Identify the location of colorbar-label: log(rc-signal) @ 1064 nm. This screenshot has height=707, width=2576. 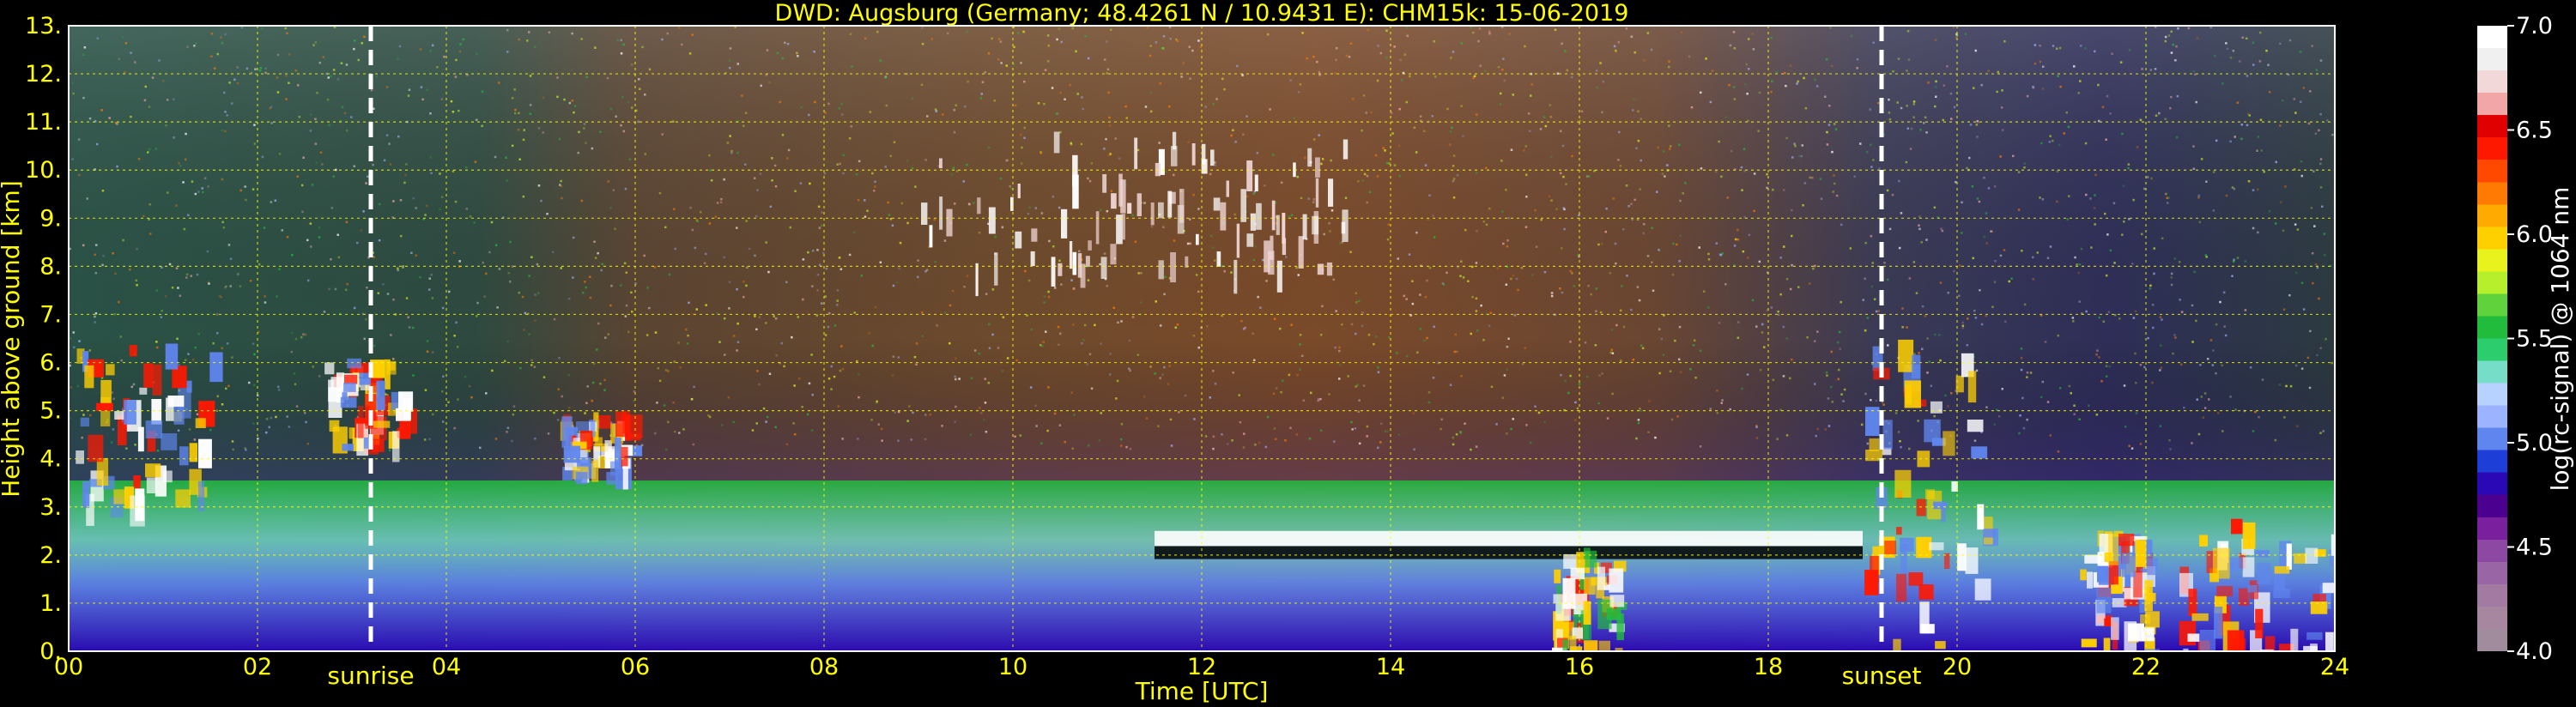
(2560, 339).